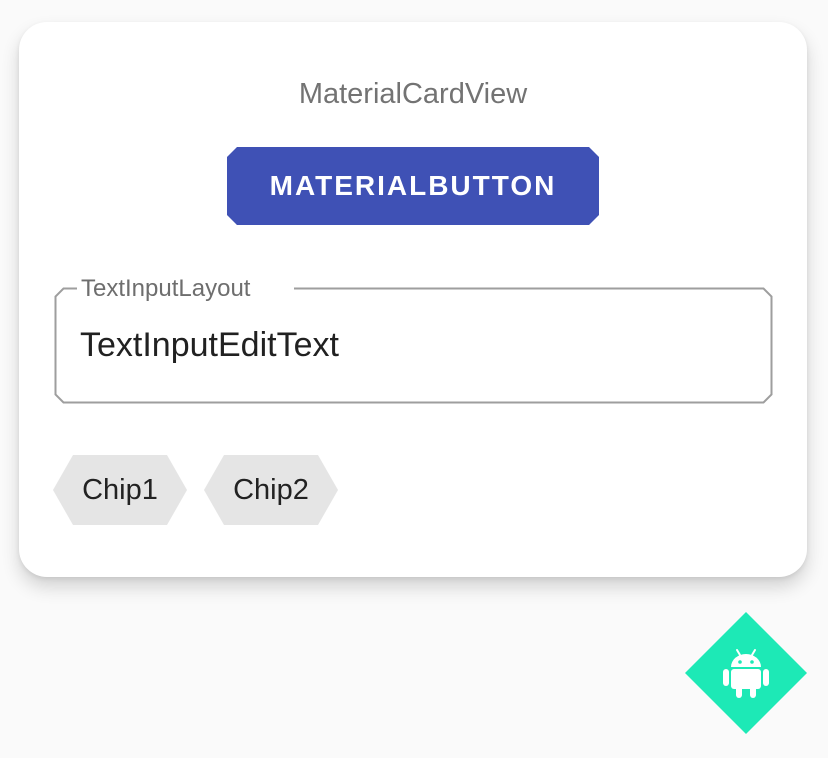 Image resolution: width=828 pixels, height=758 pixels. I want to click on text-input-label: TextInputLayout, so click(167, 289).